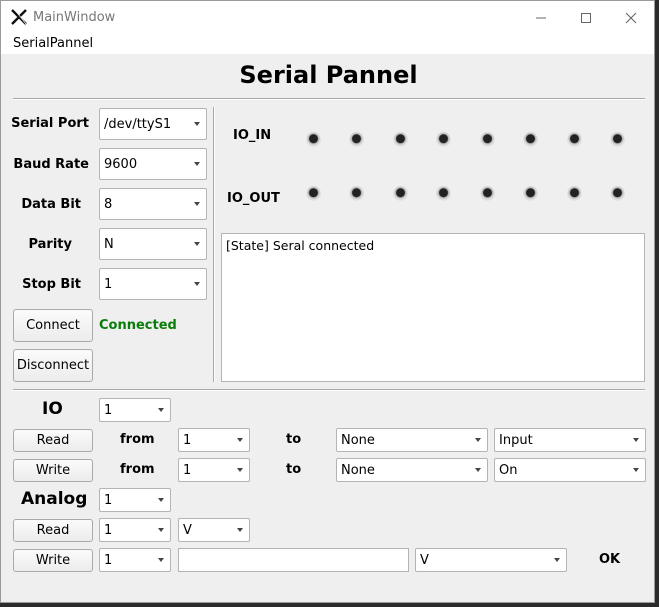  What do you see at coordinates (424, 560) in the screenshot?
I see `analog-write-unit-value: V` at bounding box center [424, 560].